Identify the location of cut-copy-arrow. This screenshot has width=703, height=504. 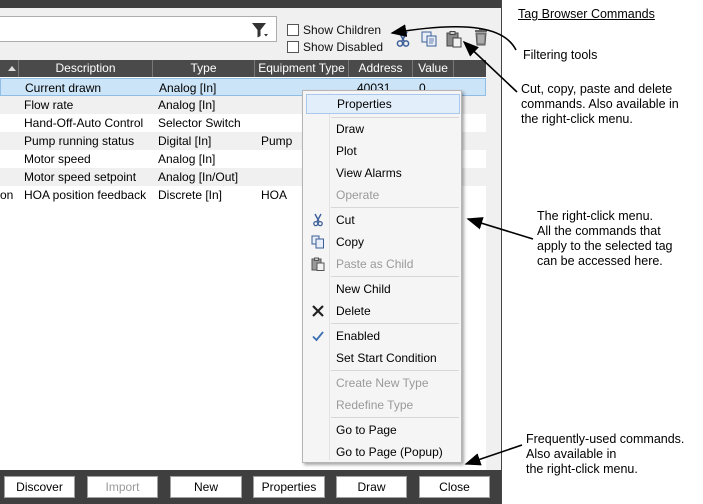
(490, 66).